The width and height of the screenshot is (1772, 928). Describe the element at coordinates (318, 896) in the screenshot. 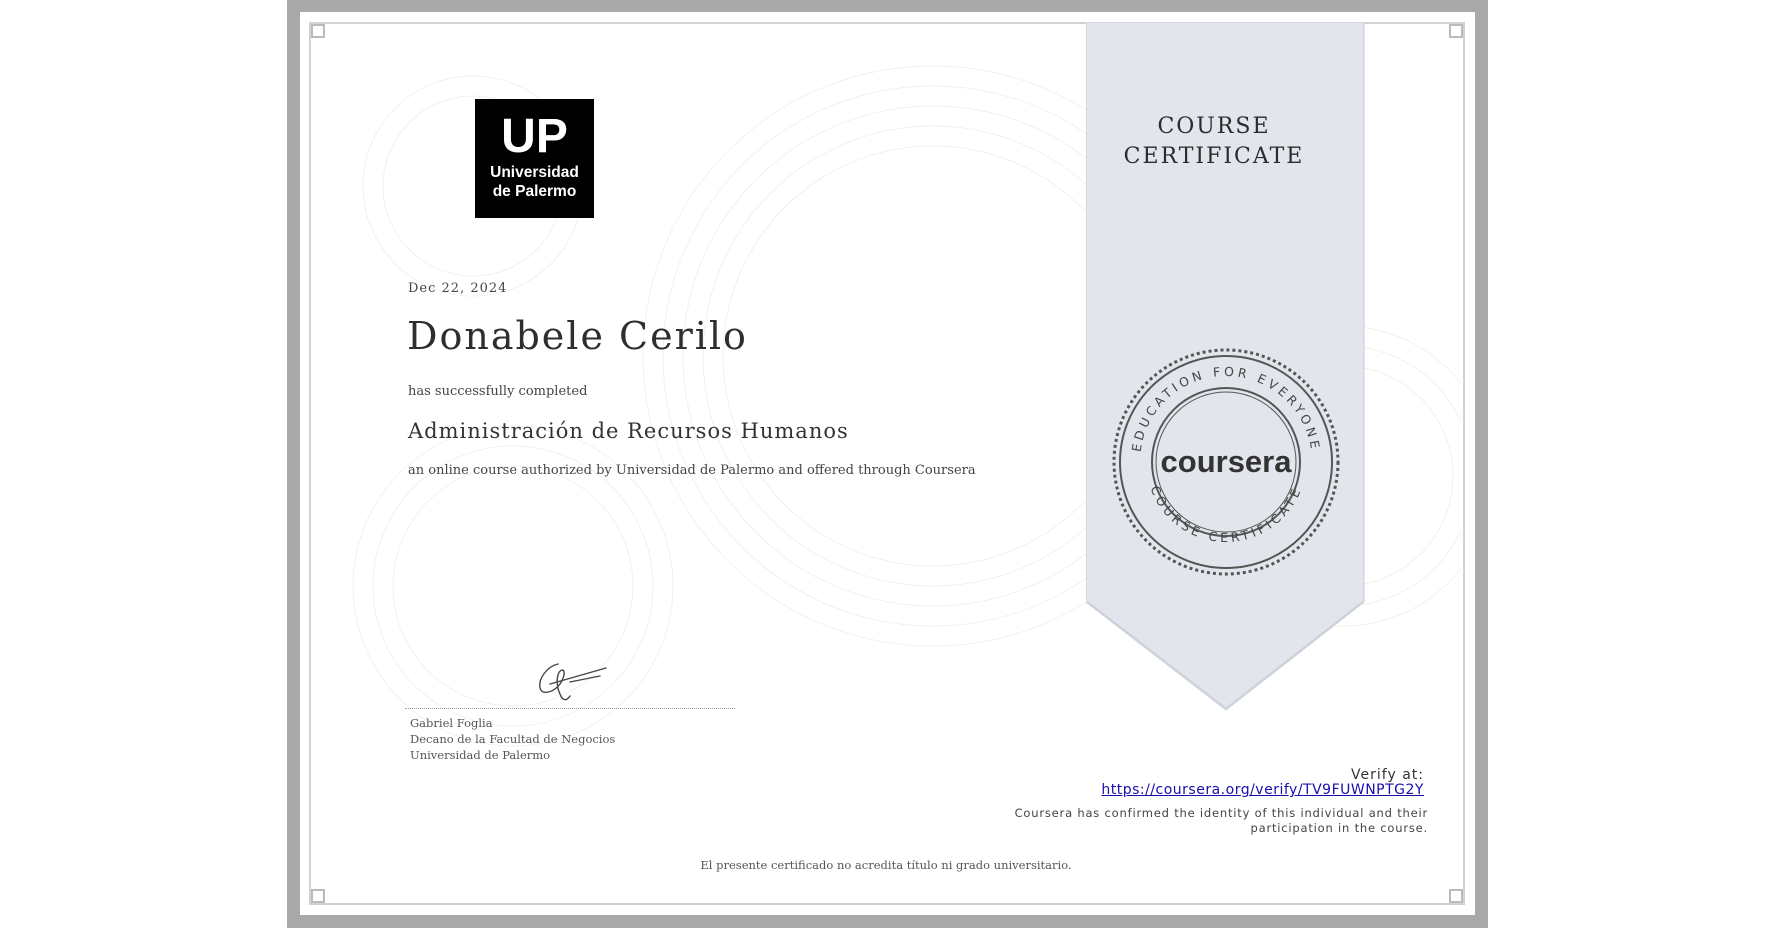

I see `corner-ornament-bottom-left` at that location.